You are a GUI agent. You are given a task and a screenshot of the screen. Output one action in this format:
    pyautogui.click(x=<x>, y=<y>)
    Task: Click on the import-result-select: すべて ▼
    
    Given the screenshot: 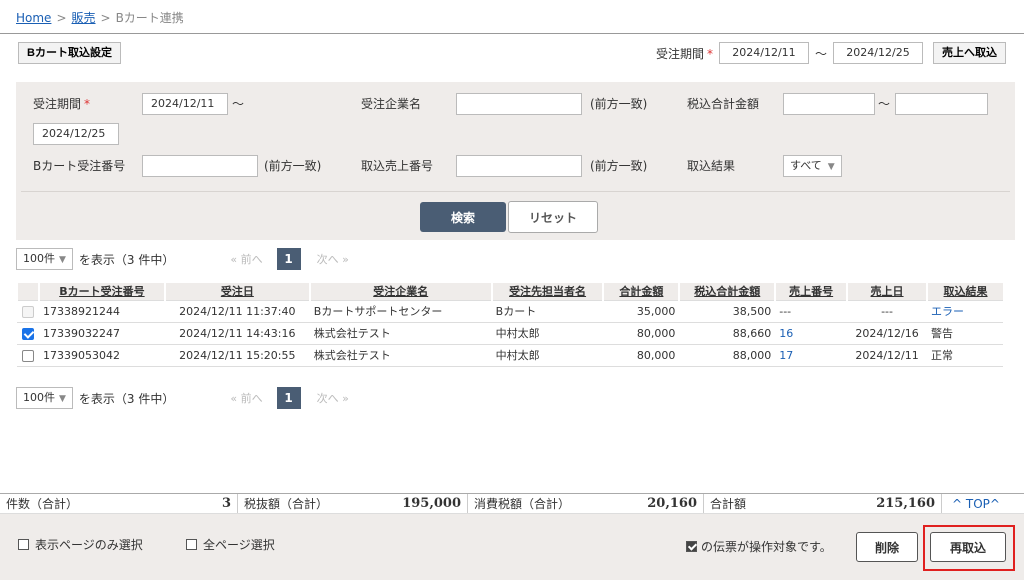 What is the action you would take?
    pyautogui.click(x=812, y=166)
    